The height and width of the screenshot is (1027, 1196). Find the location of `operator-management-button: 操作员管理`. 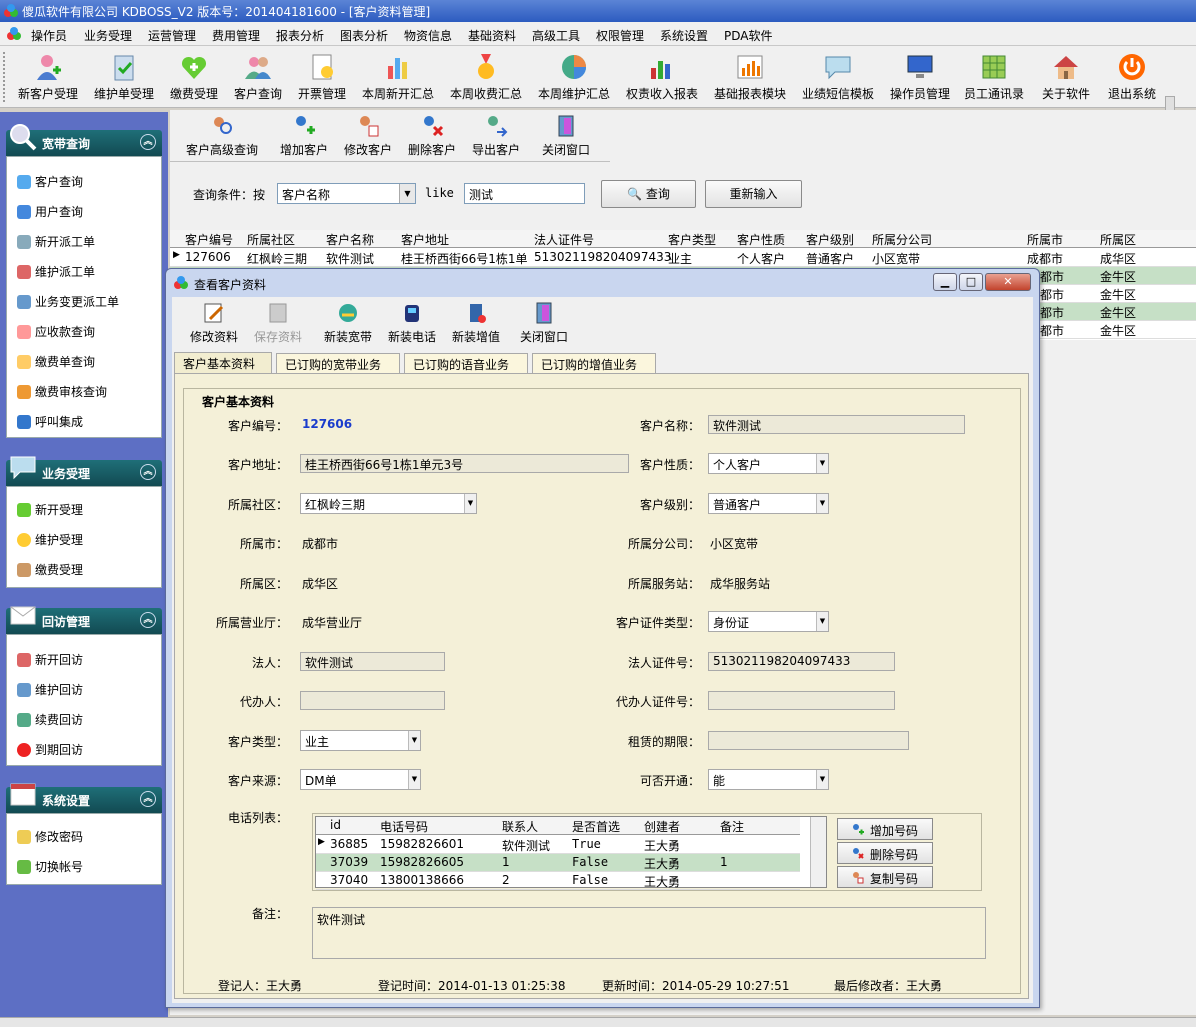

operator-management-button: 操作员管理 is located at coordinates (920, 79).